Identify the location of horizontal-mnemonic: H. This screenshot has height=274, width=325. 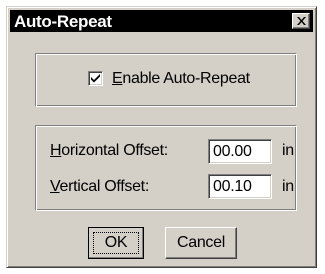
(56, 150).